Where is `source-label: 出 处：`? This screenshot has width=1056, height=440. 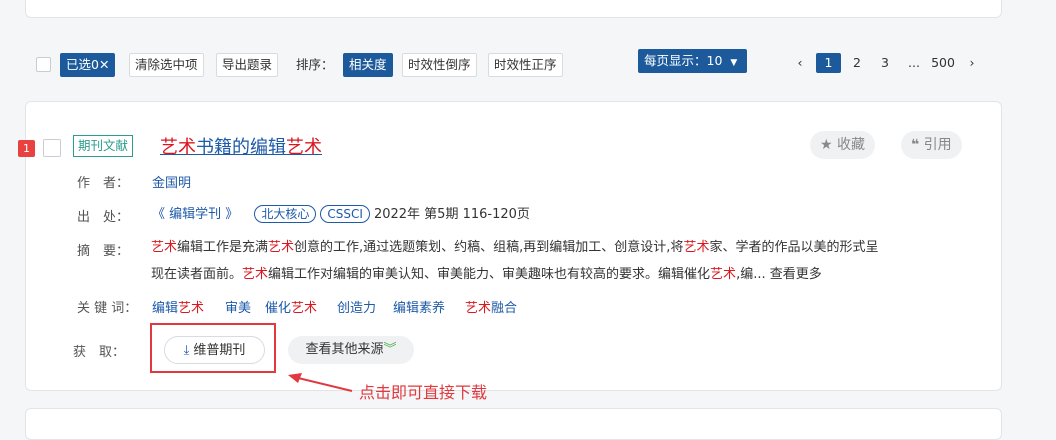
source-label: 出 处： is located at coordinates (103, 217).